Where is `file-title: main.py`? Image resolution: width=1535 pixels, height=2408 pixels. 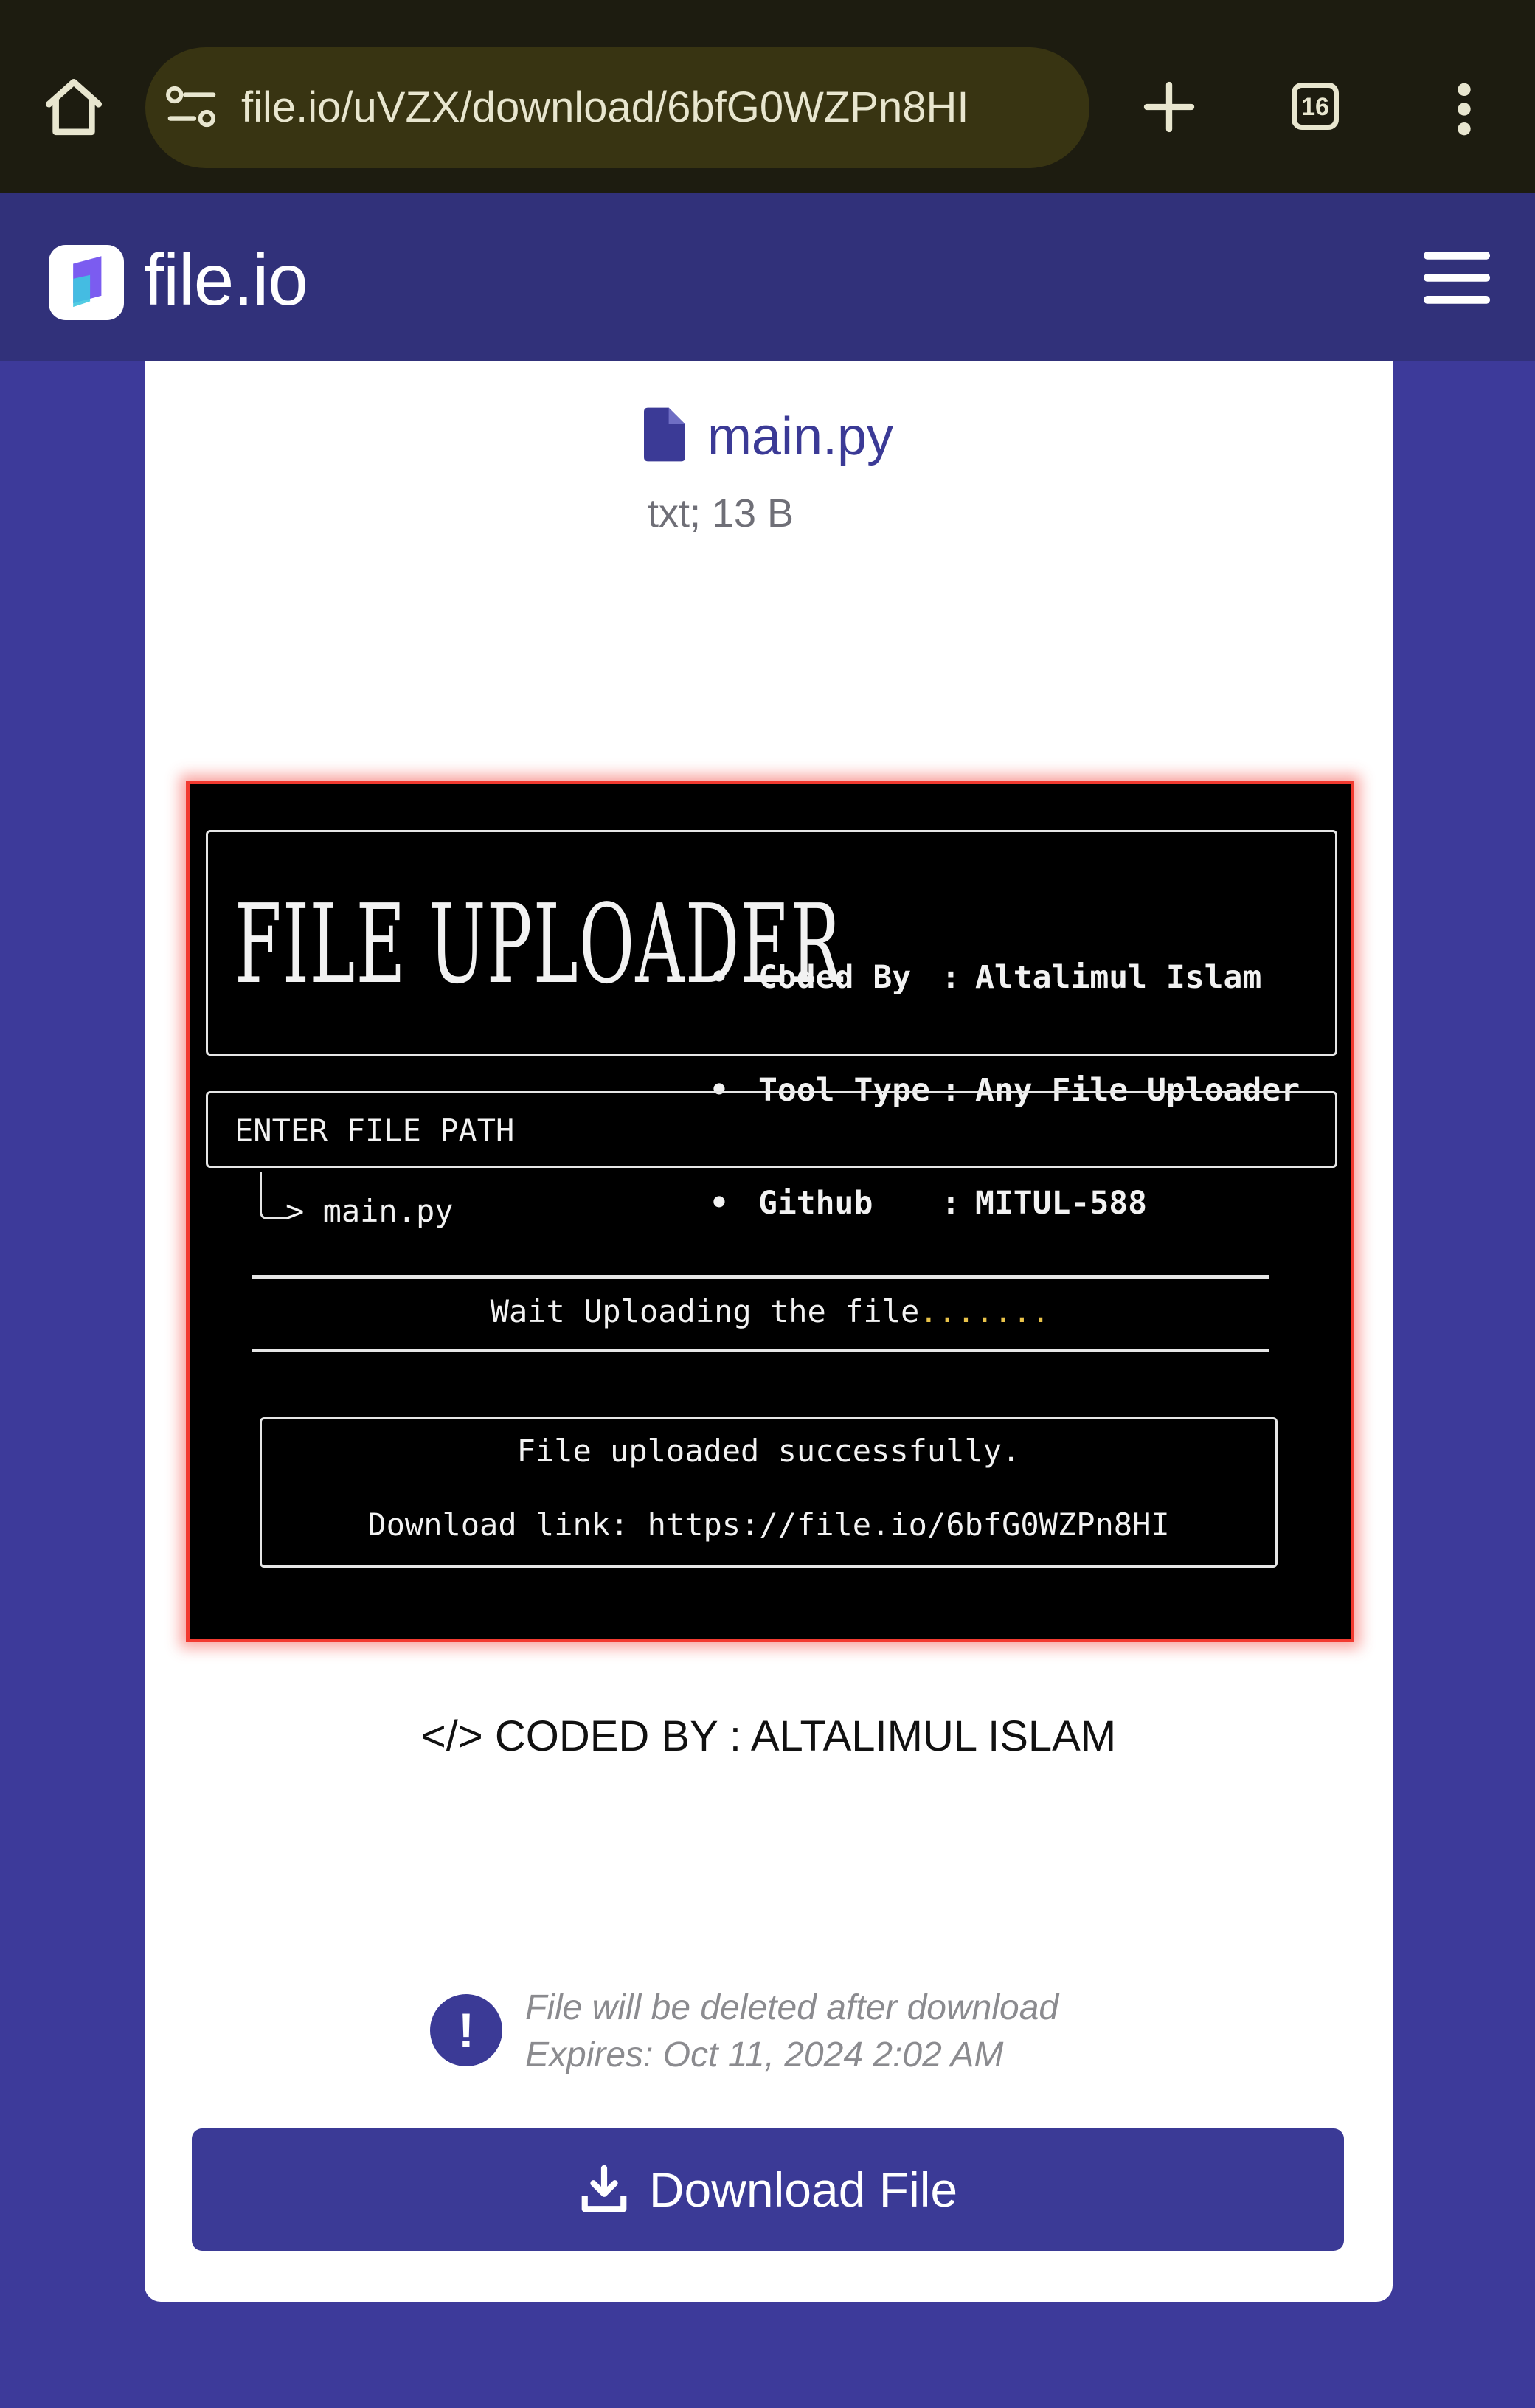 file-title: main.py is located at coordinates (769, 437).